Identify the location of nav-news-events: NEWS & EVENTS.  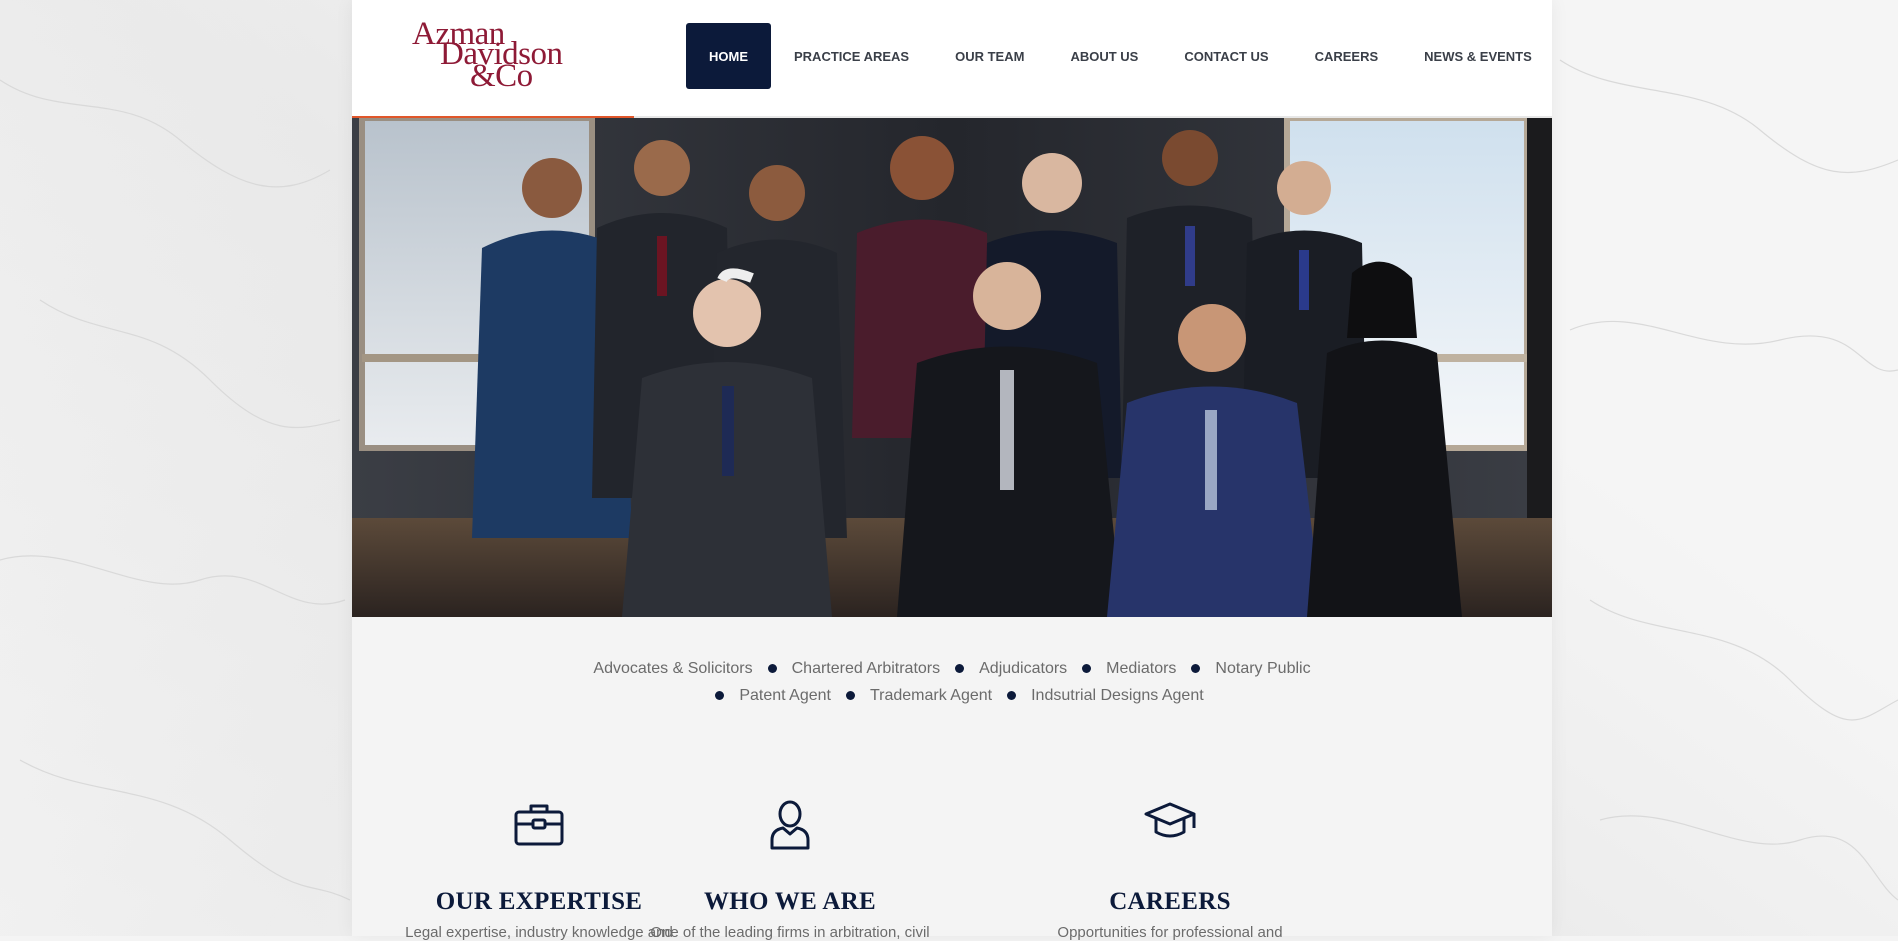
(1478, 56).